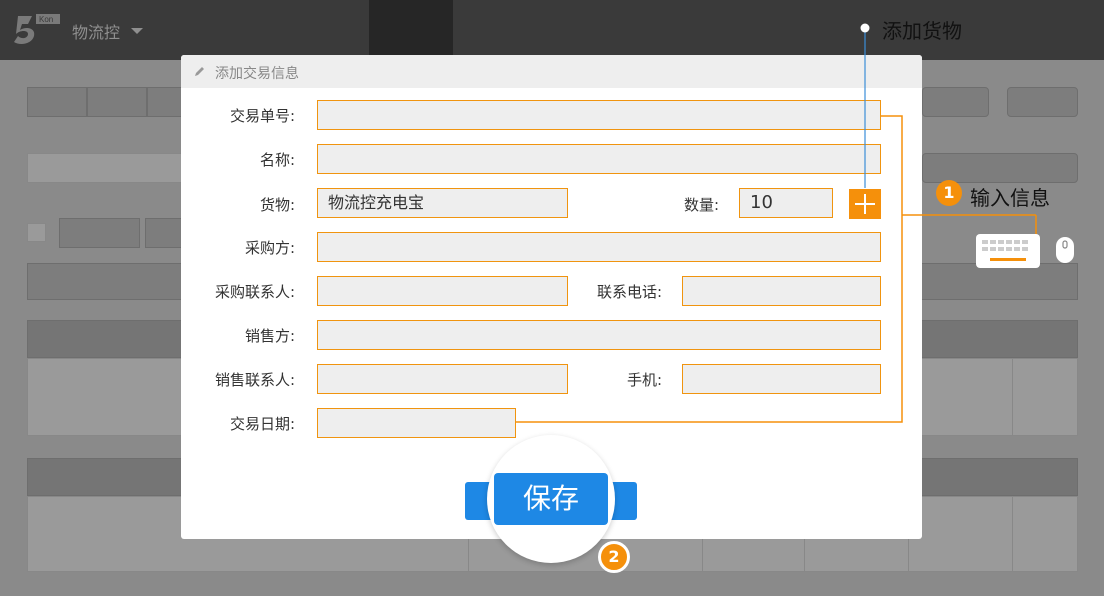  What do you see at coordinates (865, 28) in the screenshot?
I see `callout-dot` at bounding box center [865, 28].